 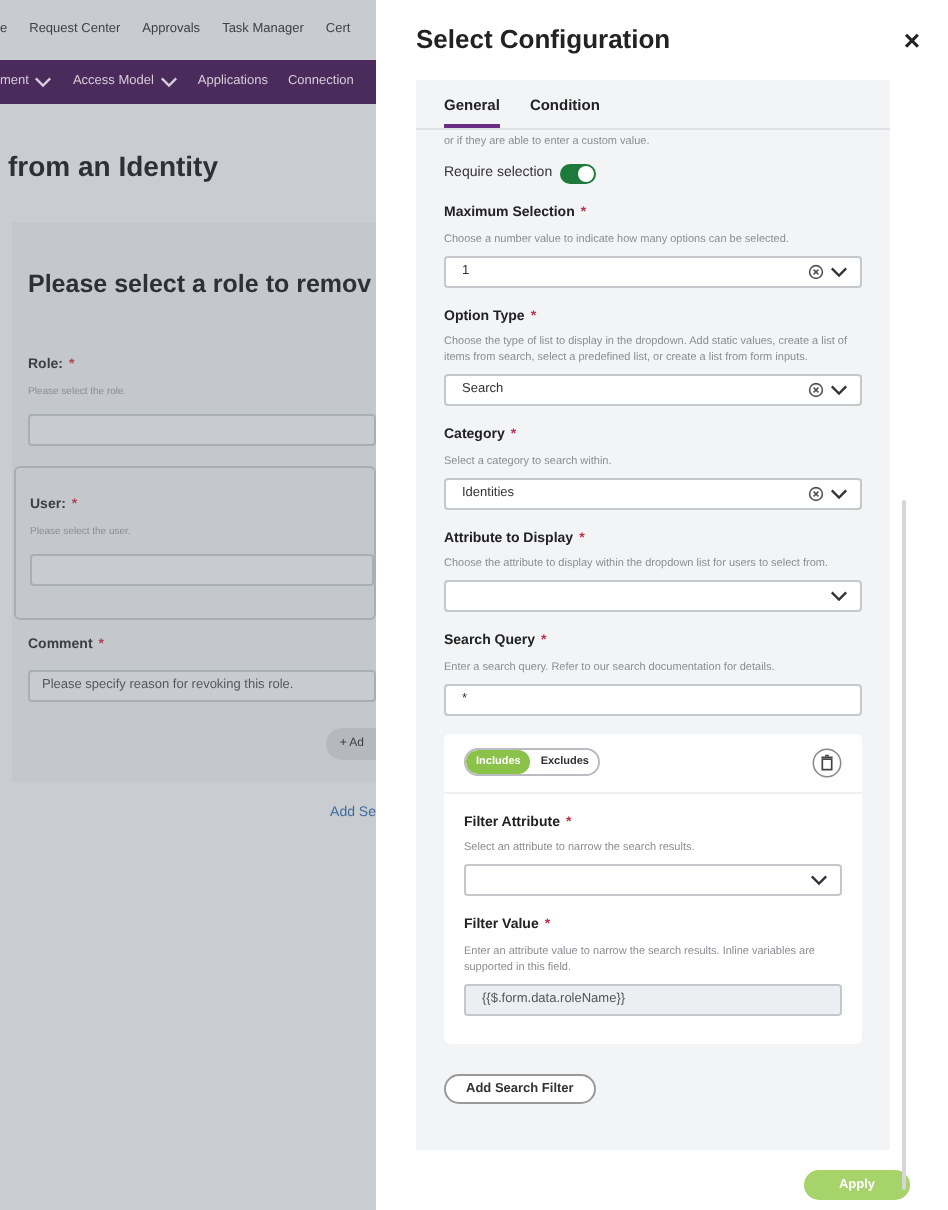 What do you see at coordinates (543, 40) in the screenshot?
I see `panel-title: Select Configuration` at bounding box center [543, 40].